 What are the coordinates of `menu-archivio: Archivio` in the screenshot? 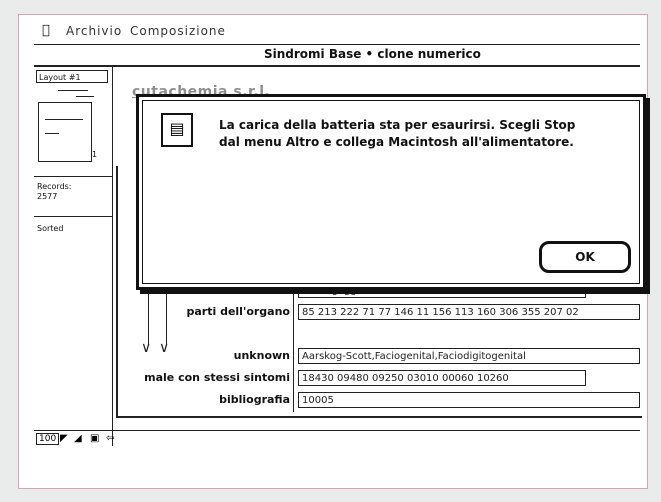 It's located at (94, 31).